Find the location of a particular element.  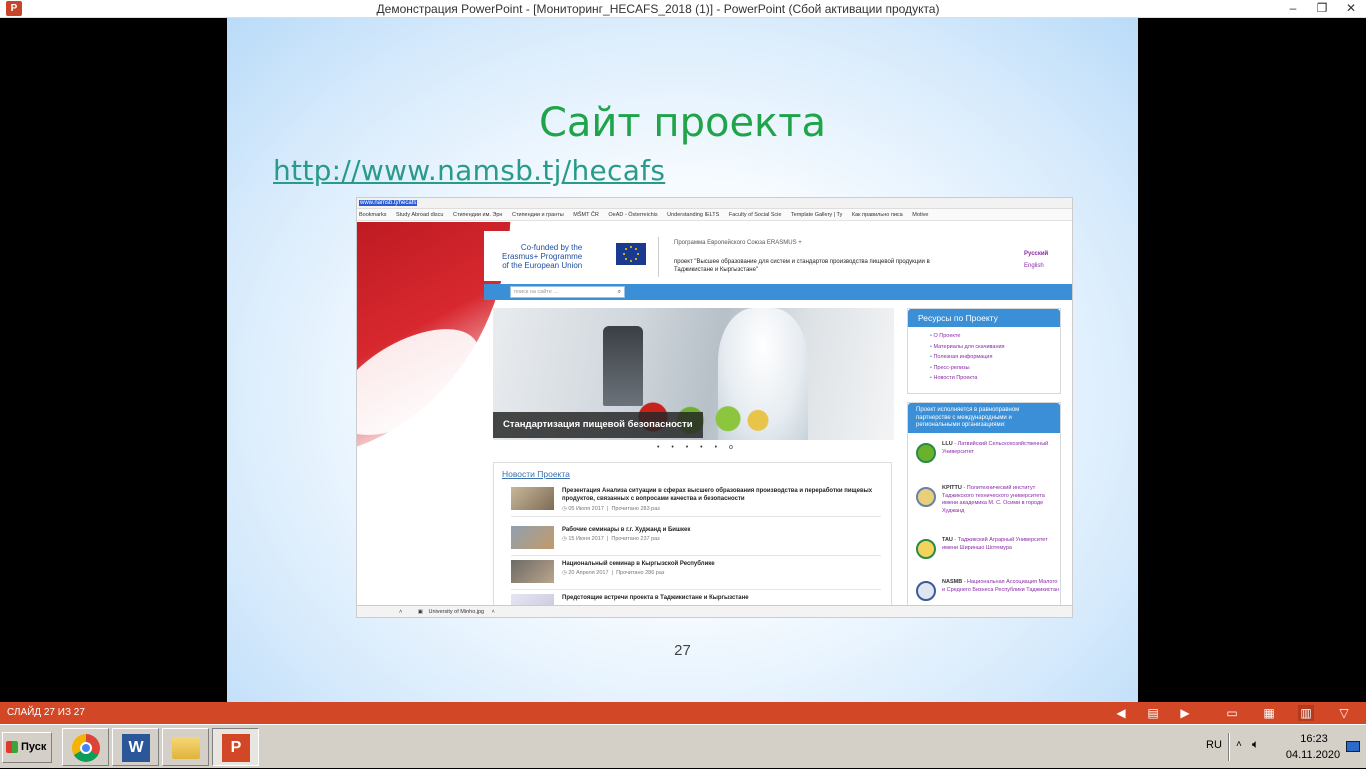

eu-line: Erasmus+ Programme is located at coordinates (542, 256).